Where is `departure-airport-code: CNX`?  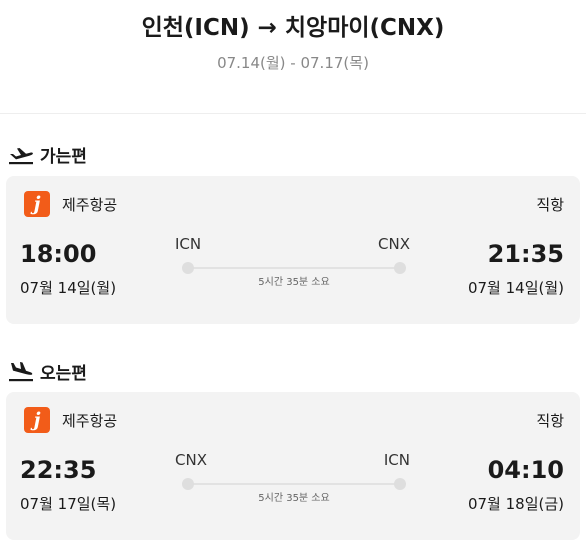
departure-airport-code: CNX is located at coordinates (191, 460).